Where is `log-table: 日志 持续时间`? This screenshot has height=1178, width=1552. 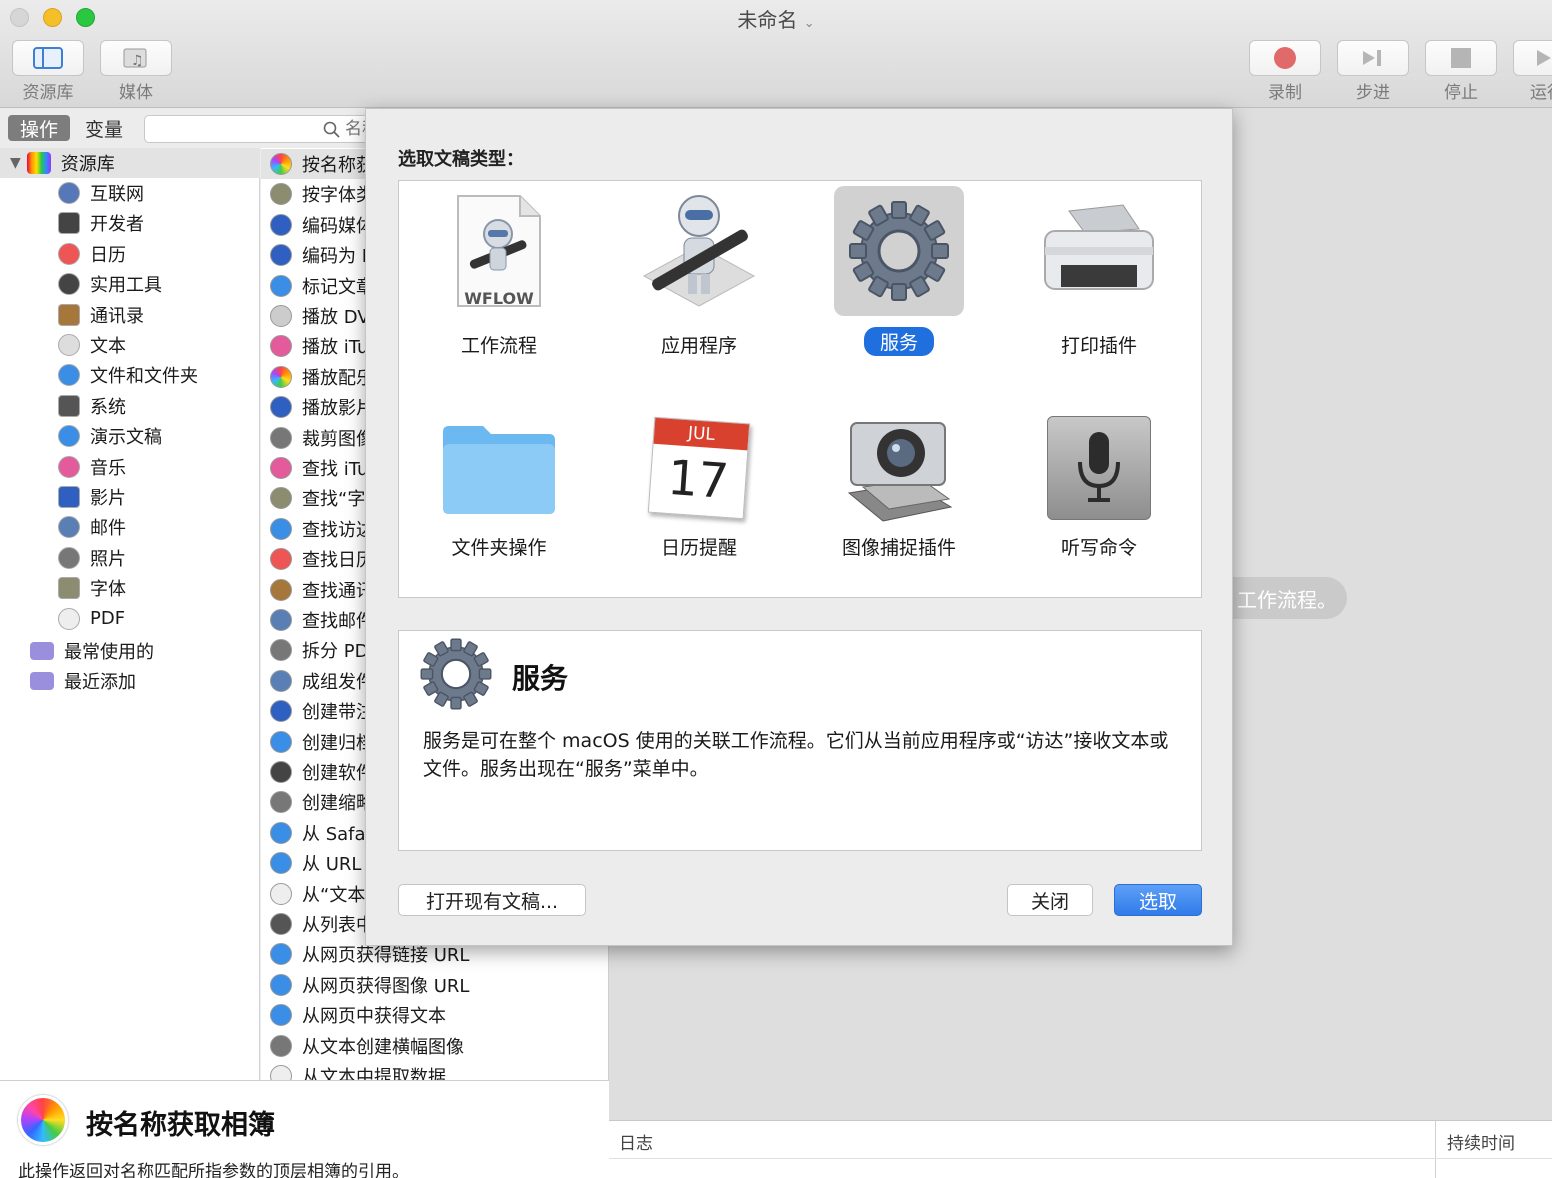 log-table: 日志 持续时间 is located at coordinates (1080, 1149).